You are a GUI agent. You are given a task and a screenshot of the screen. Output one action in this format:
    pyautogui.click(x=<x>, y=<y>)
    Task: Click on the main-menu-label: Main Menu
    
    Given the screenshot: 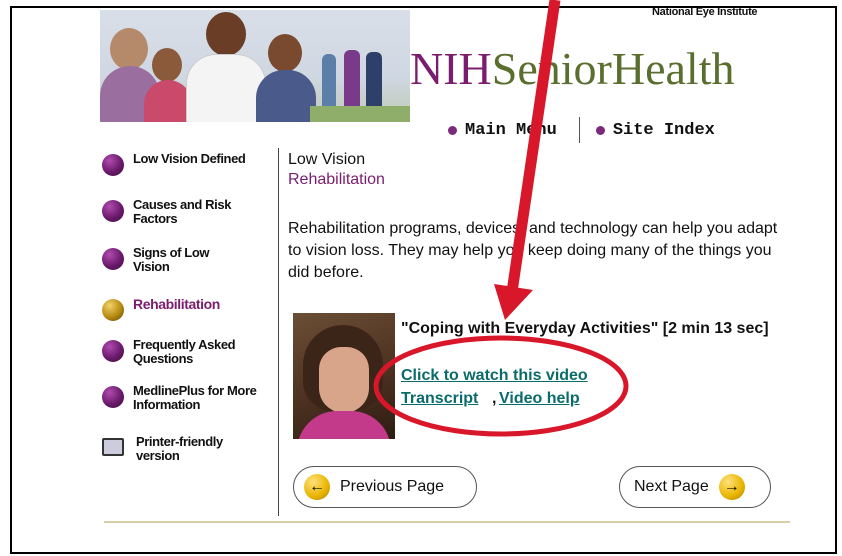 What is the action you would take?
    pyautogui.click(x=511, y=130)
    